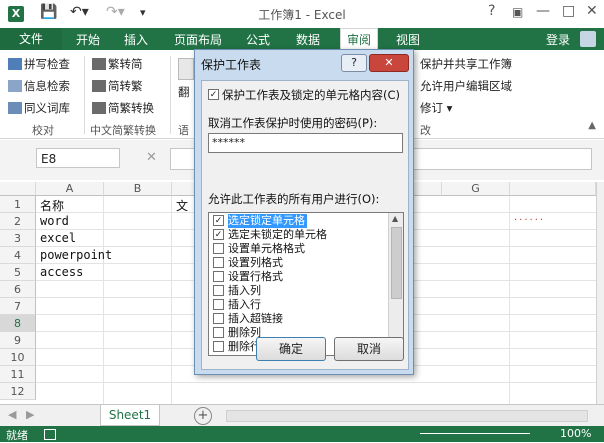 The width and height of the screenshot is (604, 443). Describe the element at coordinates (558, 39) in the screenshot. I see `login-link: 登录` at that location.